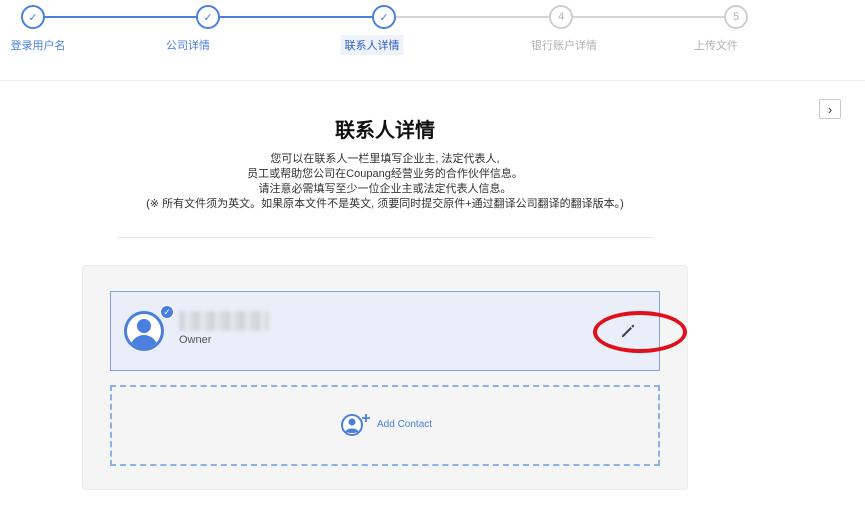 The image size is (865, 524). I want to click on add-user-icon, so click(355, 425).